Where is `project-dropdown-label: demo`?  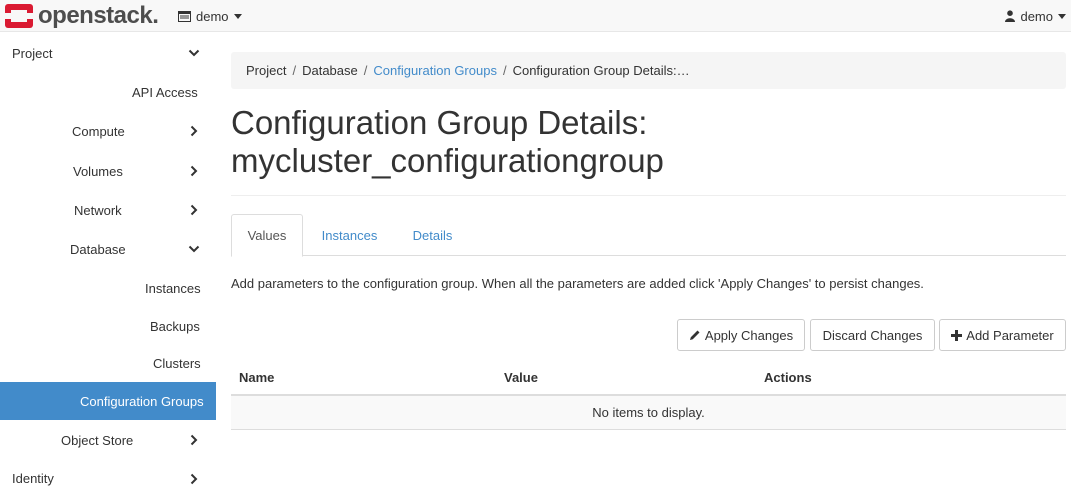
project-dropdown-label: demo is located at coordinates (212, 16).